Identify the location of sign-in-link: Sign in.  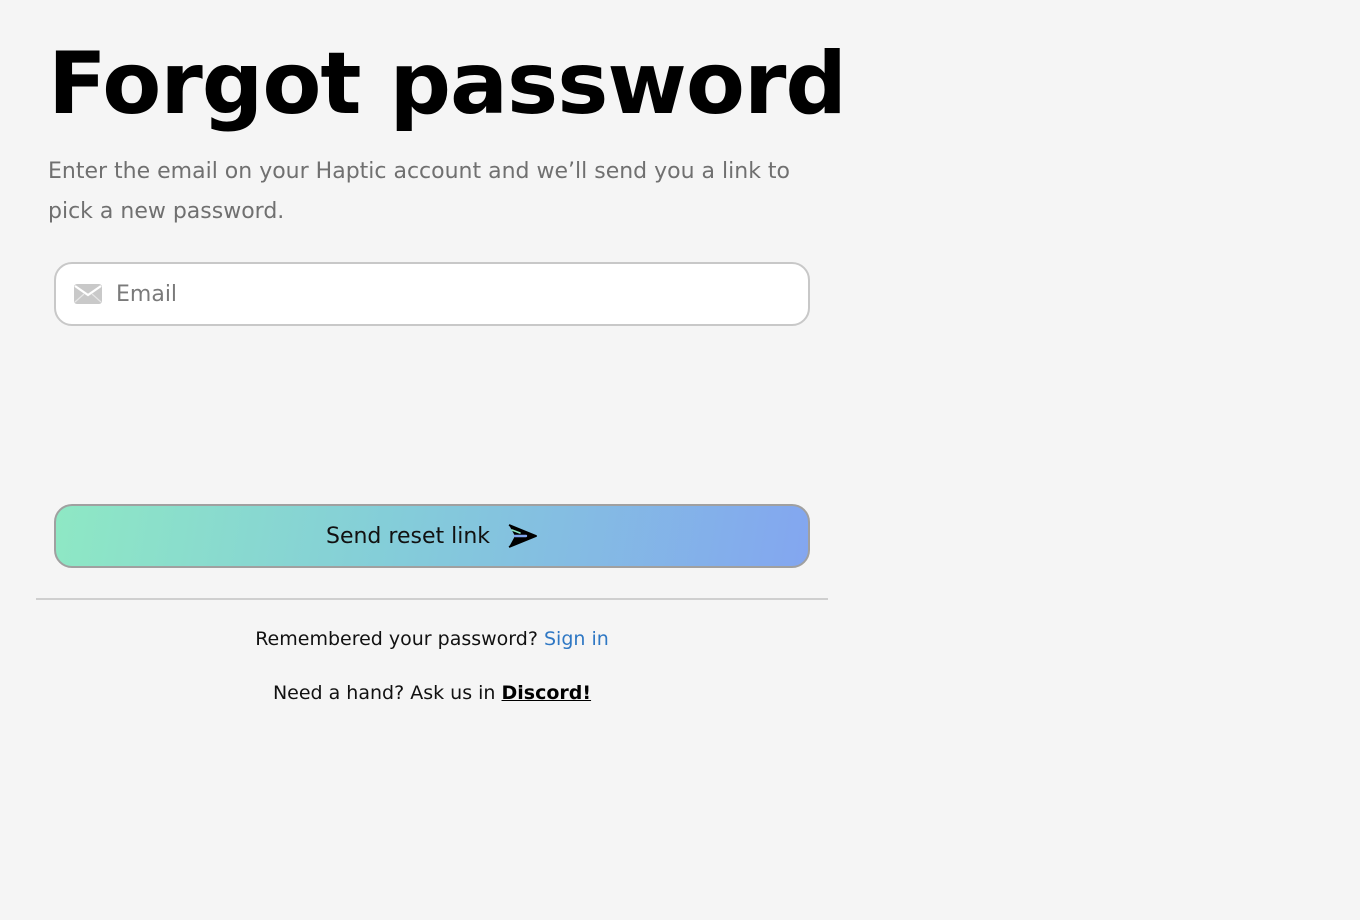
(576, 639).